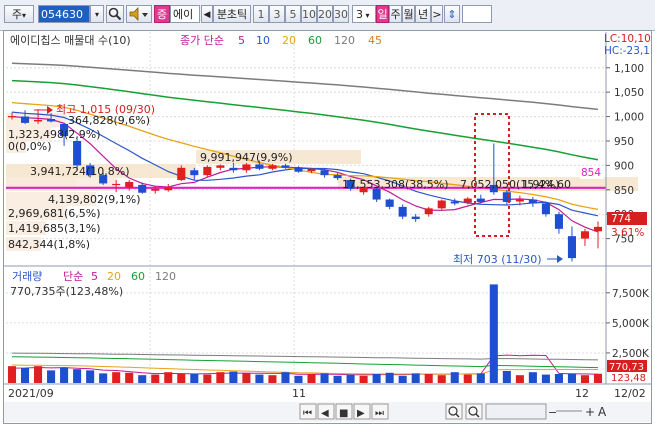  What do you see at coordinates (626, 367) in the screenshot?
I see `last-volume-box-label: 770,73` at bounding box center [626, 367].